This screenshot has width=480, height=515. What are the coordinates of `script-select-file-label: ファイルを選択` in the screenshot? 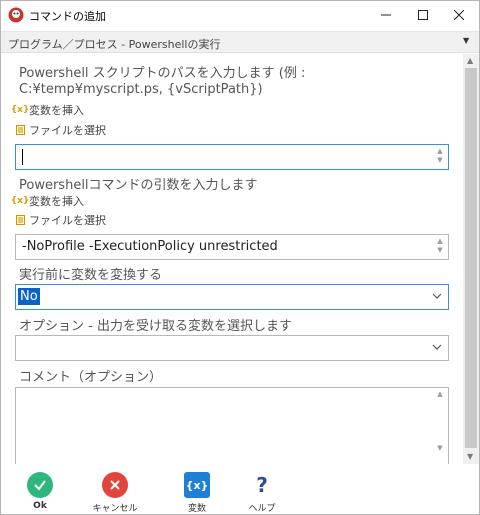 It's located at (67, 130).